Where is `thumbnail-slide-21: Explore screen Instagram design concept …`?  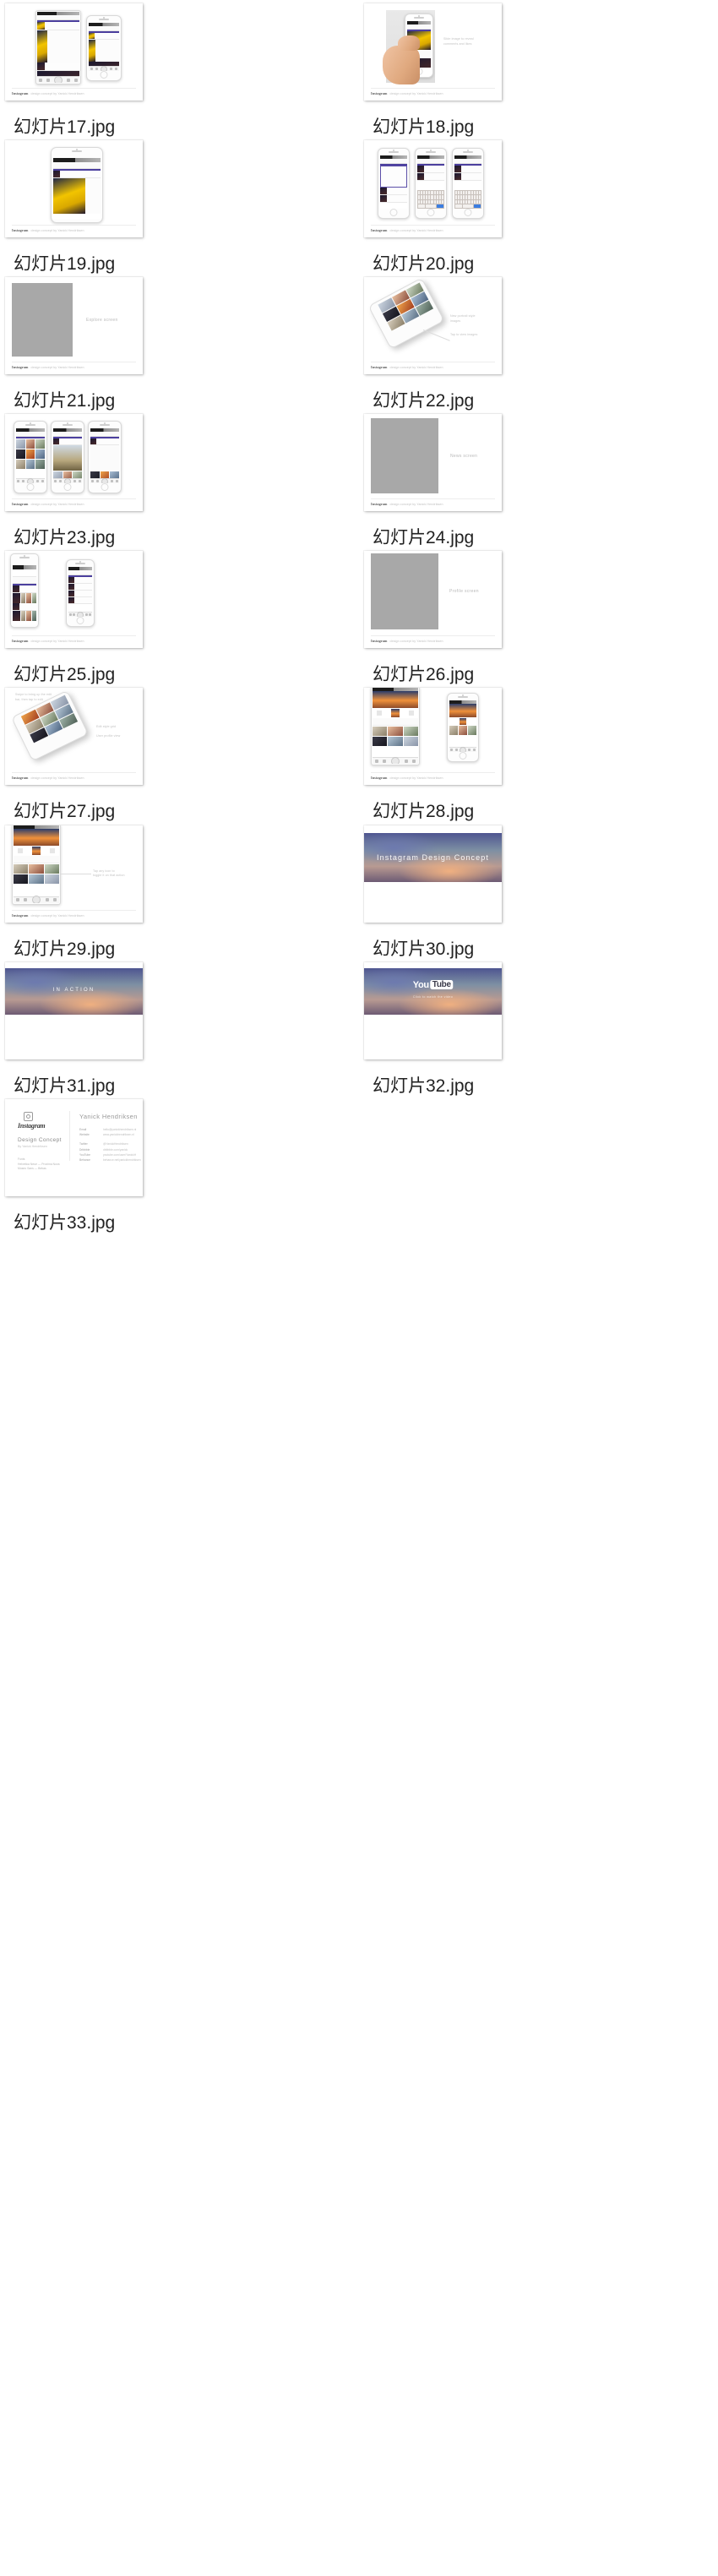
thumbnail-slide-21: Explore screen Instagram design concept … is located at coordinates (74, 326).